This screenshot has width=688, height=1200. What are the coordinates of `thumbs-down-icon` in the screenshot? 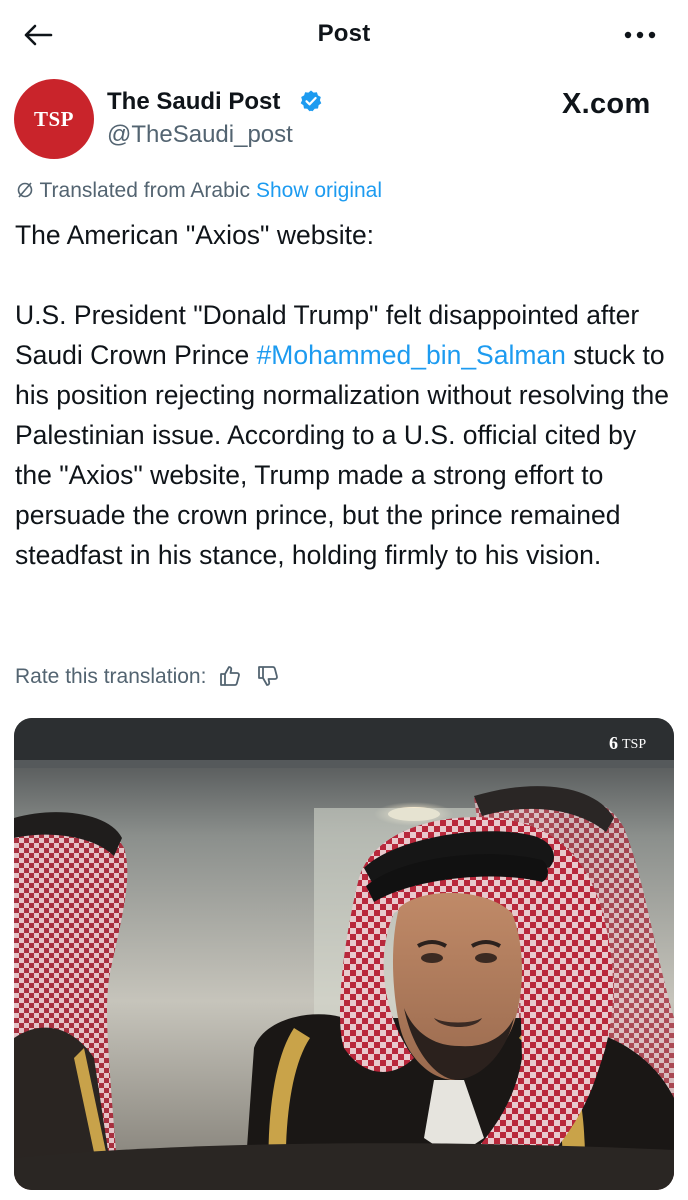 It's located at (268, 676).